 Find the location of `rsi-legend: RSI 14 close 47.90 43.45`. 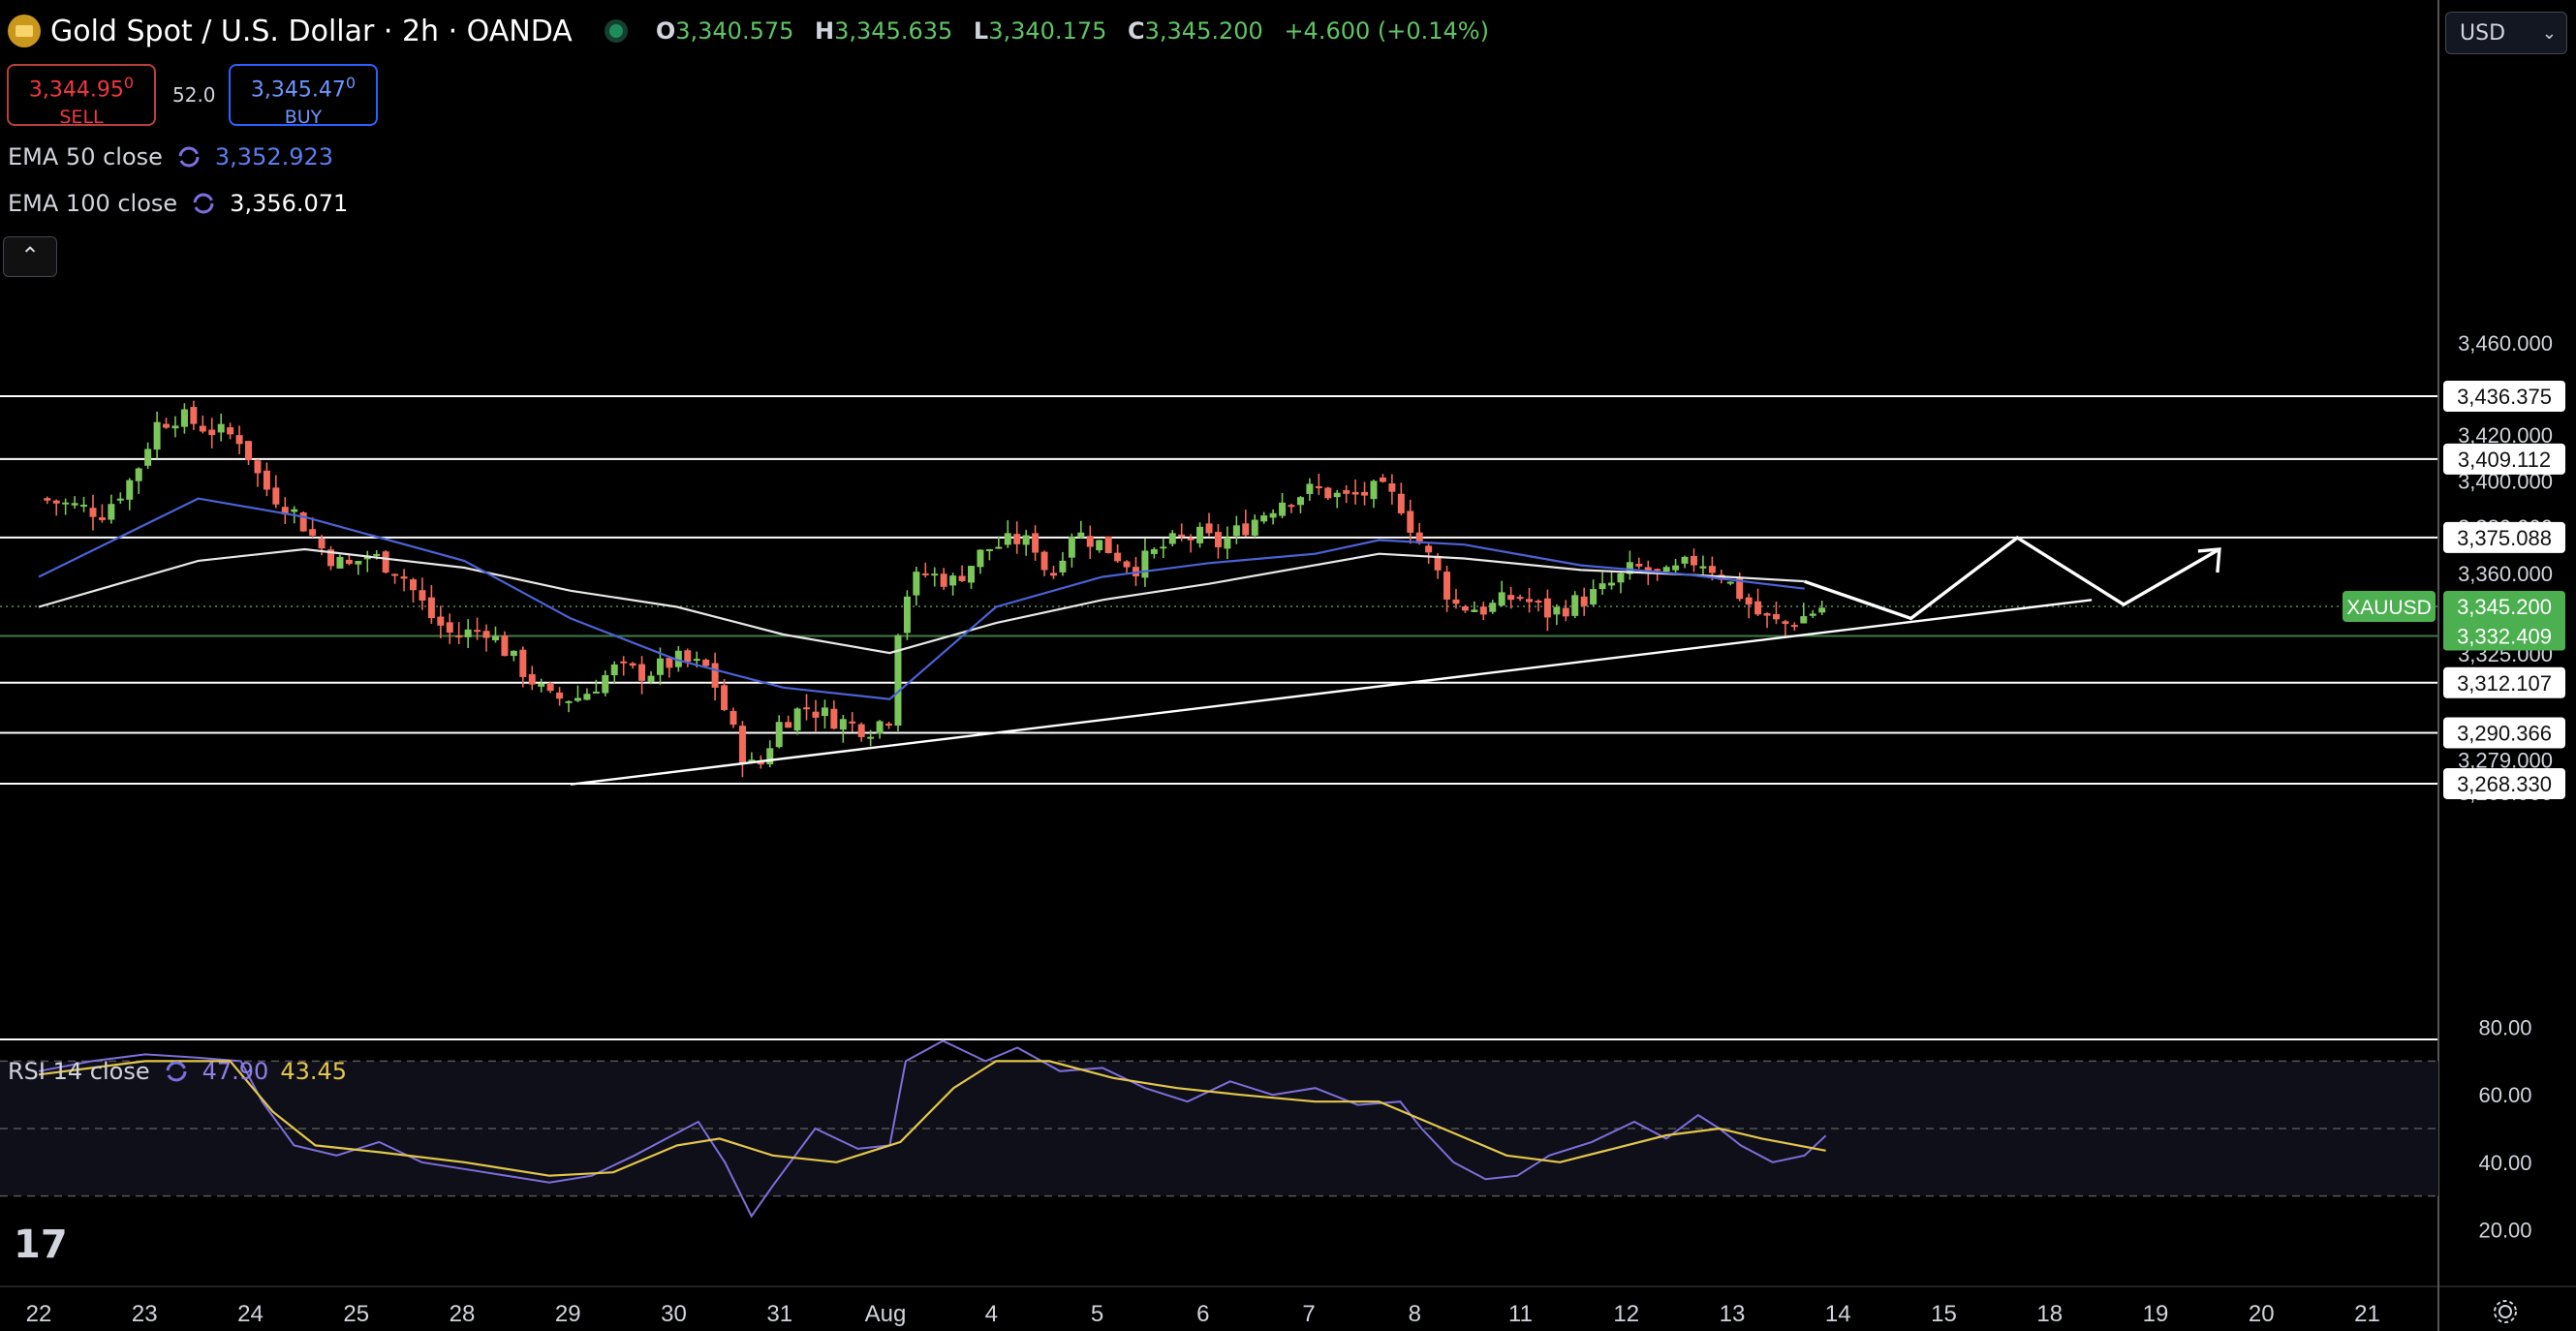

rsi-legend: RSI 14 close 47.90 43.45 is located at coordinates (177, 1071).